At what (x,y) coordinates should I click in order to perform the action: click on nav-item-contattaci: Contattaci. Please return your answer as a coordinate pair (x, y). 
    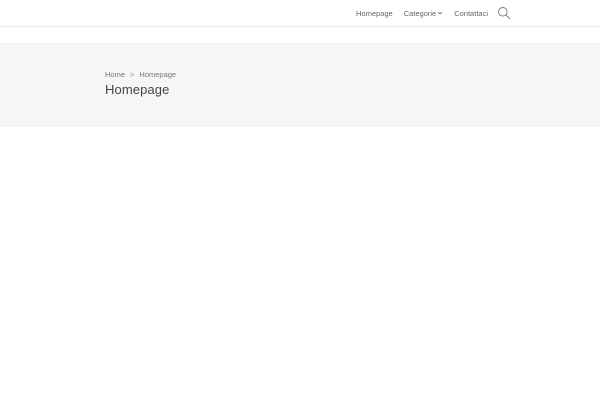
    Looking at the image, I should click on (471, 13).